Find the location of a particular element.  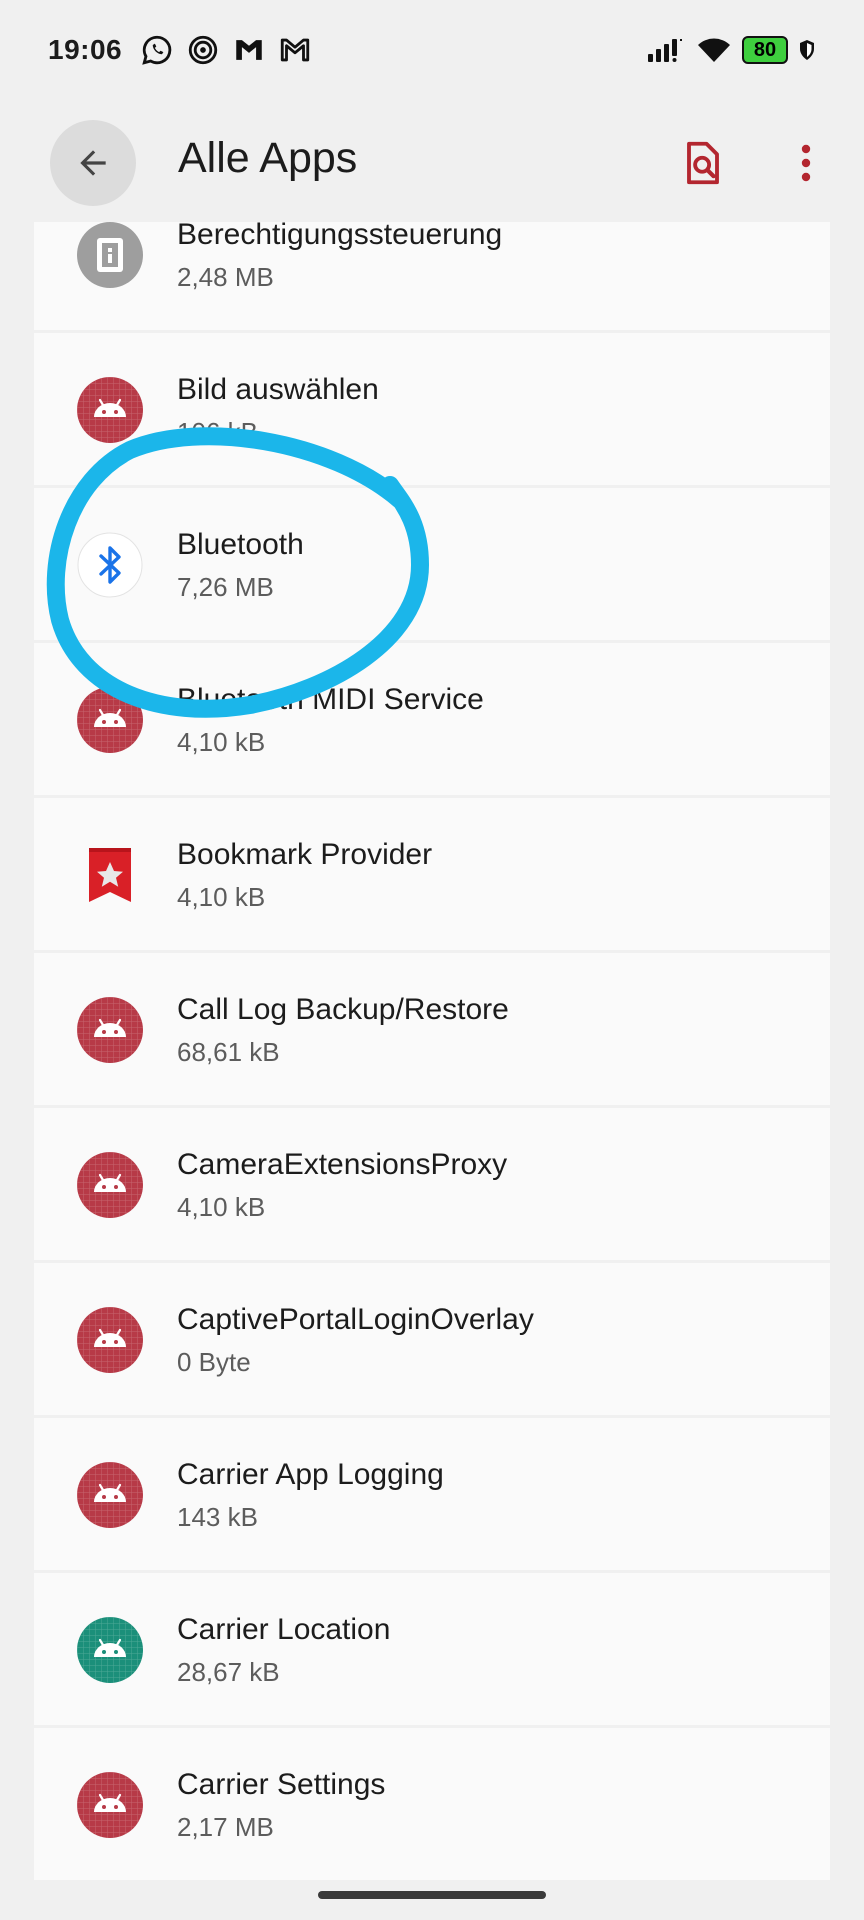

app-name: Carrier App Logging is located at coordinates (310, 1474).